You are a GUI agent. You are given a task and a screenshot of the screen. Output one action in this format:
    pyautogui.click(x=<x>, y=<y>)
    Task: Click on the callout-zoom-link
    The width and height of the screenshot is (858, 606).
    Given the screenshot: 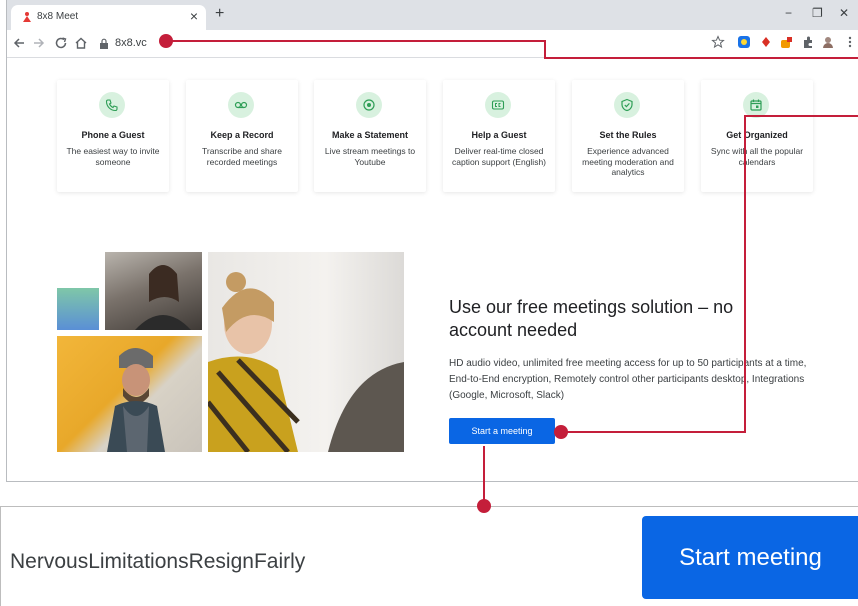 What is the action you would take?
    pyautogui.click(x=484, y=479)
    